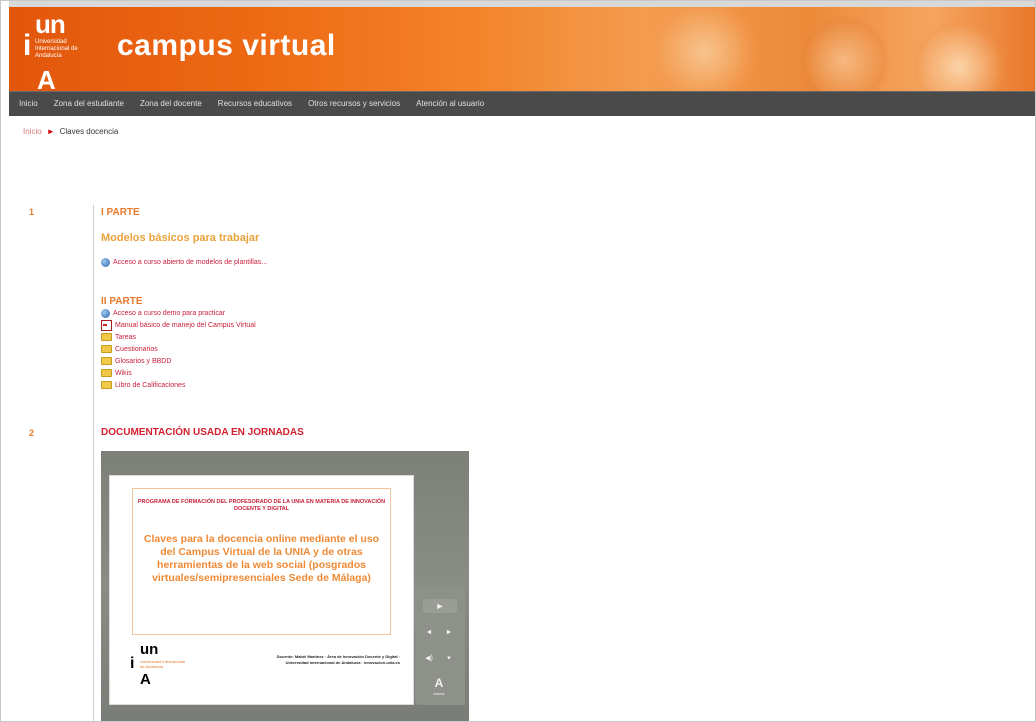 This screenshot has height=722, width=1036. I want to click on breadcrumb-current: Claves docencia, so click(89, 131).